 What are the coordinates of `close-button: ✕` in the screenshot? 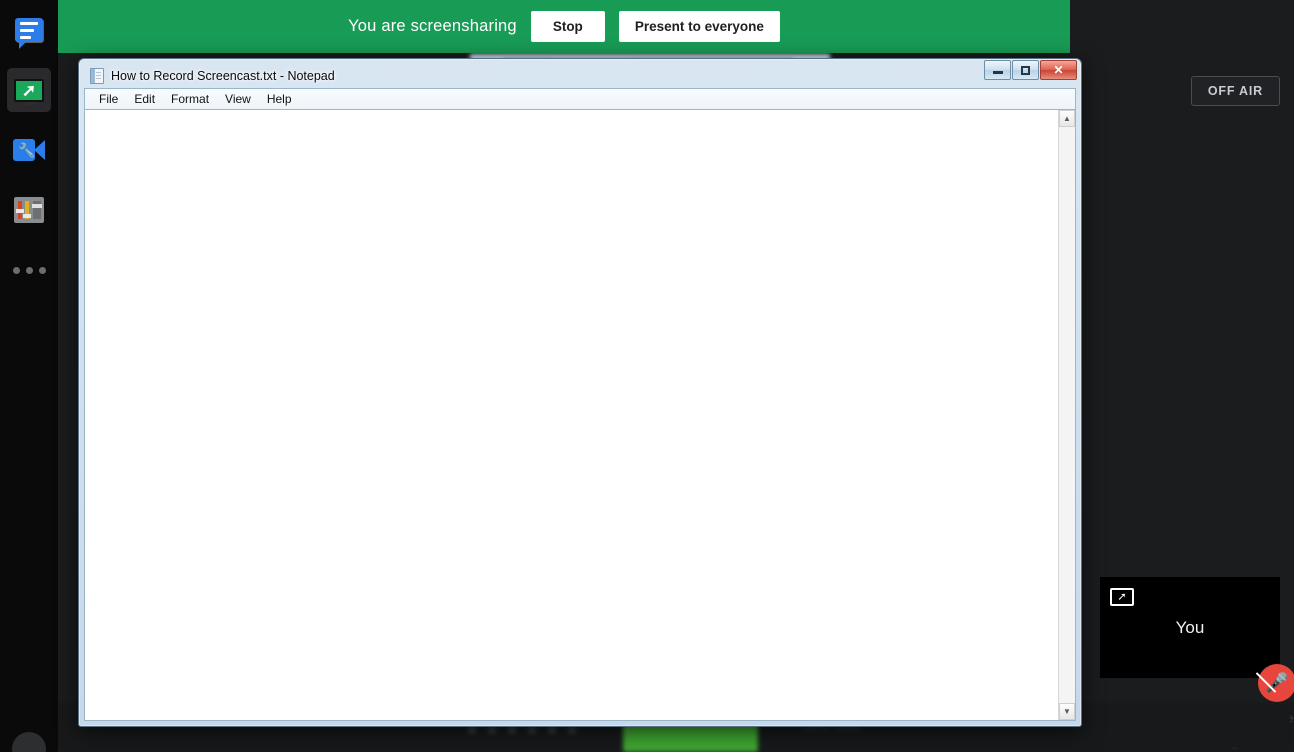 It's located at (1058, 70).